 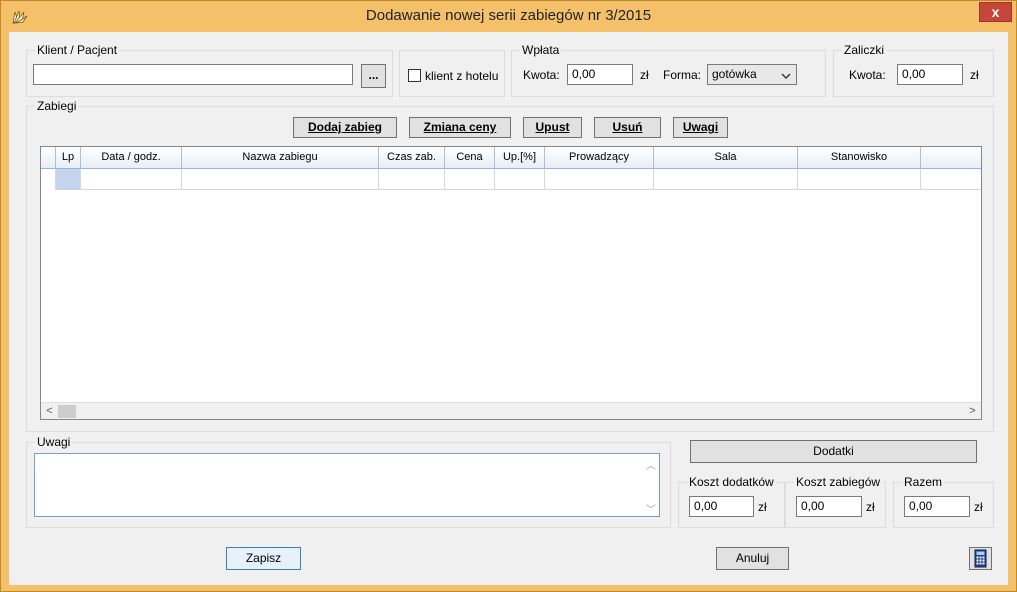 What do you see at coordinates (67, 411) in the screenshot?
I see `scroll-thumb` at bounding box center [67, 411].